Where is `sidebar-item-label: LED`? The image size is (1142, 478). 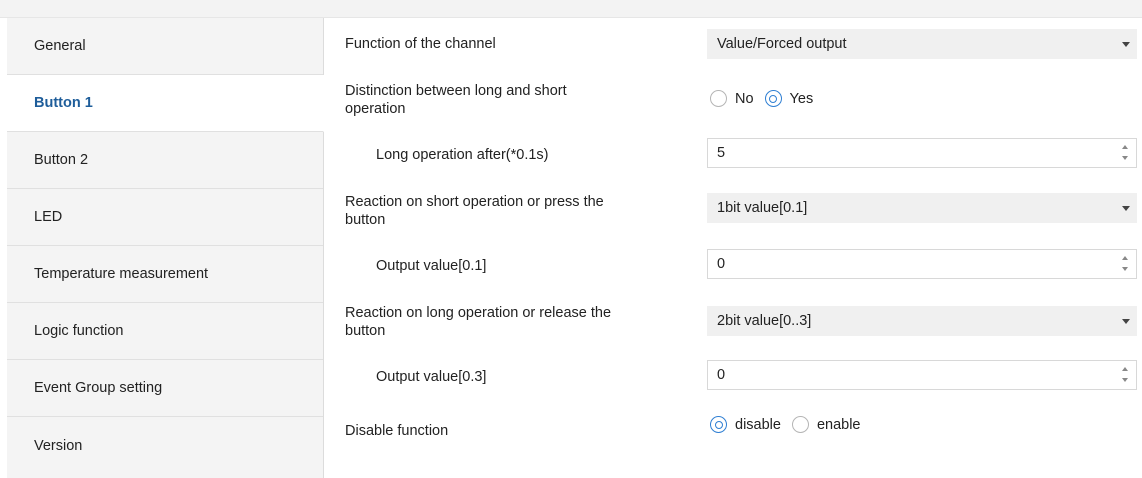 sidebar-item-label: LED is located at coordinates (48, 217).